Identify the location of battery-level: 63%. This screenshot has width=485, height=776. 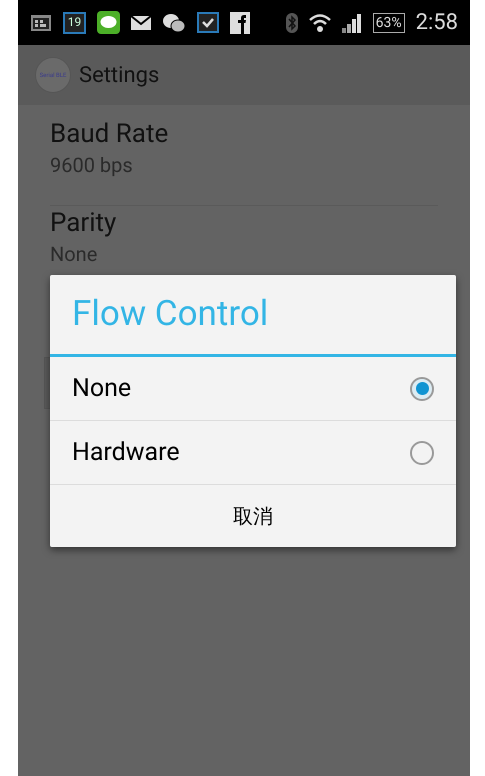
(388, 22).